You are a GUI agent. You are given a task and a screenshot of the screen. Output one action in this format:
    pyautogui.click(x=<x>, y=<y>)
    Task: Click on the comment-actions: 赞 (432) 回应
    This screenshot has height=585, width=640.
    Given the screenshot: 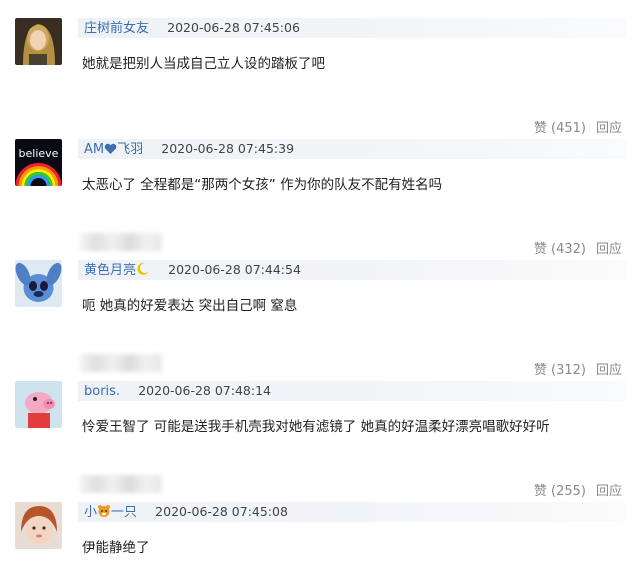 What is the action you would take?
    pyautogui.click(x=578, y=247)
    